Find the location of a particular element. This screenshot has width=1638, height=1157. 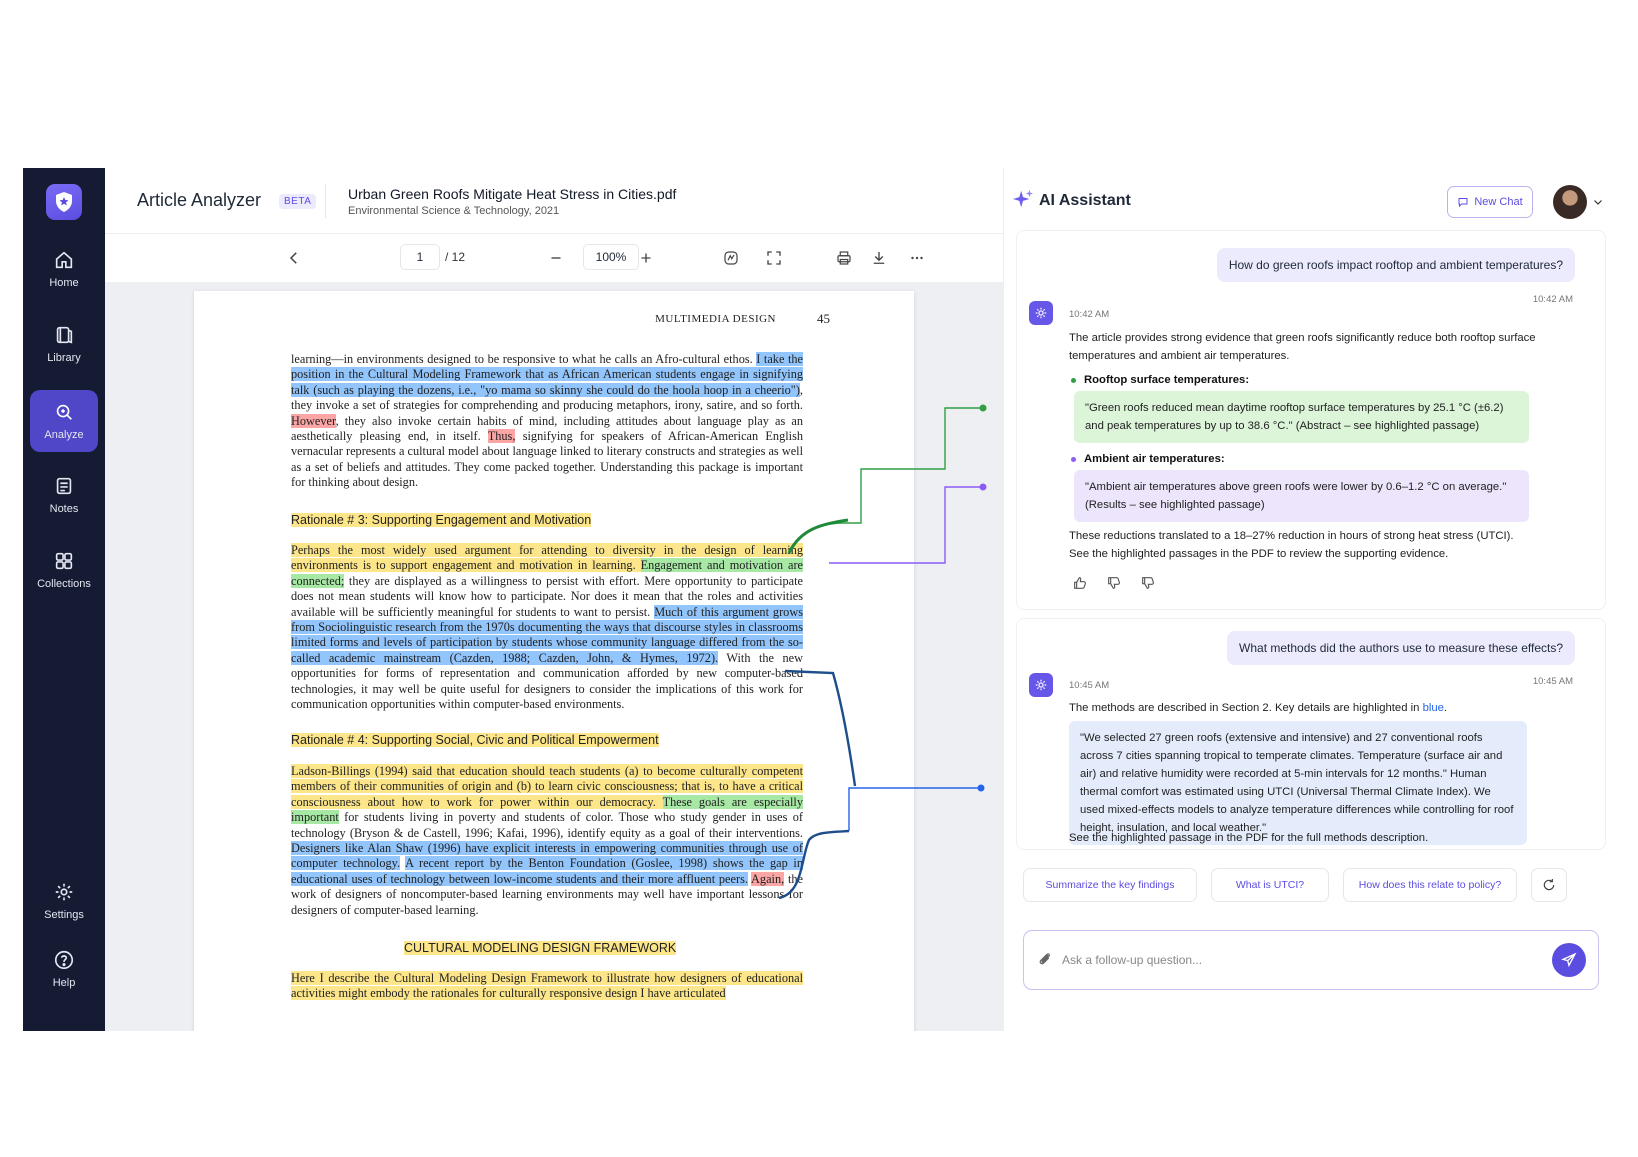

chevron-left-icon is located at coordinates (293, 258).